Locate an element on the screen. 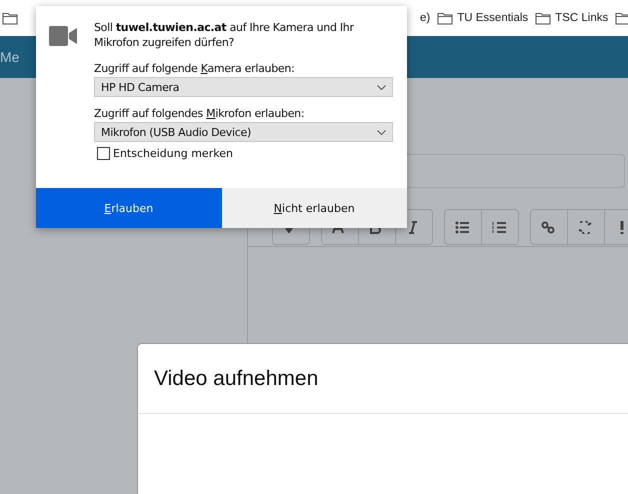 The height and width of the screenshot is (494, 628). bookmark-link: TSC Links is located at coordinates (581, 18).